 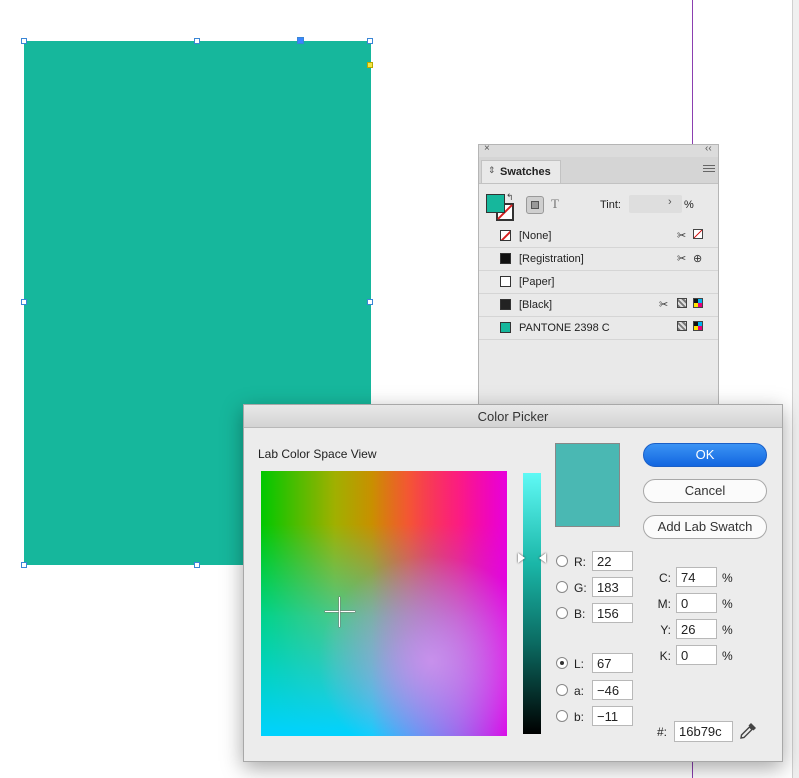 I want to click on swatch-name: [None], so click(x=535, y=236).